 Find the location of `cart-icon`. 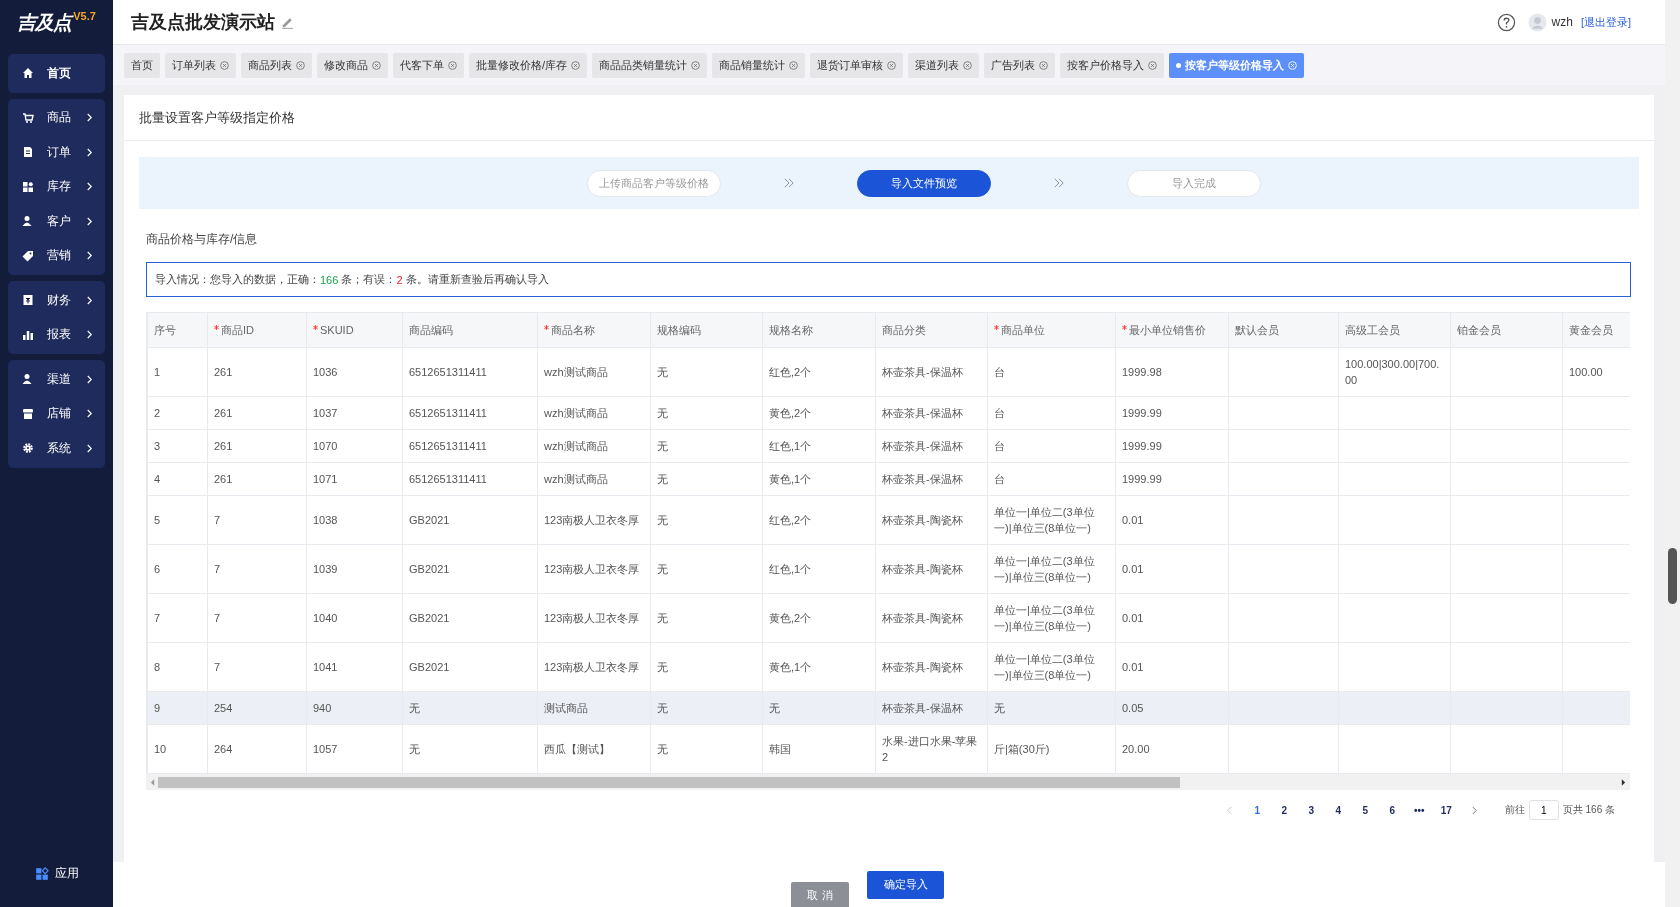

cart-icon is located at coordinates (28, 117).